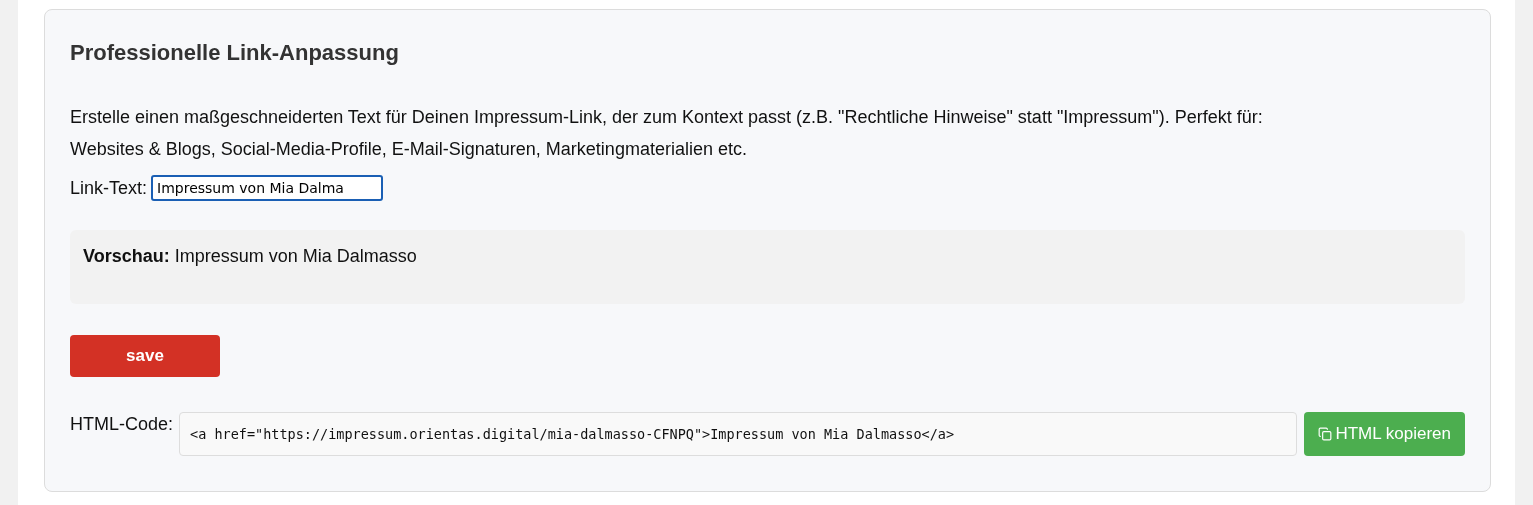 This screenshot has height=505, width=1533. Describe the element at coordinates (250, 256) in the screenshot. I see `preview-text: Vorschau: Impressum von Mia Dalmasso` at that location.